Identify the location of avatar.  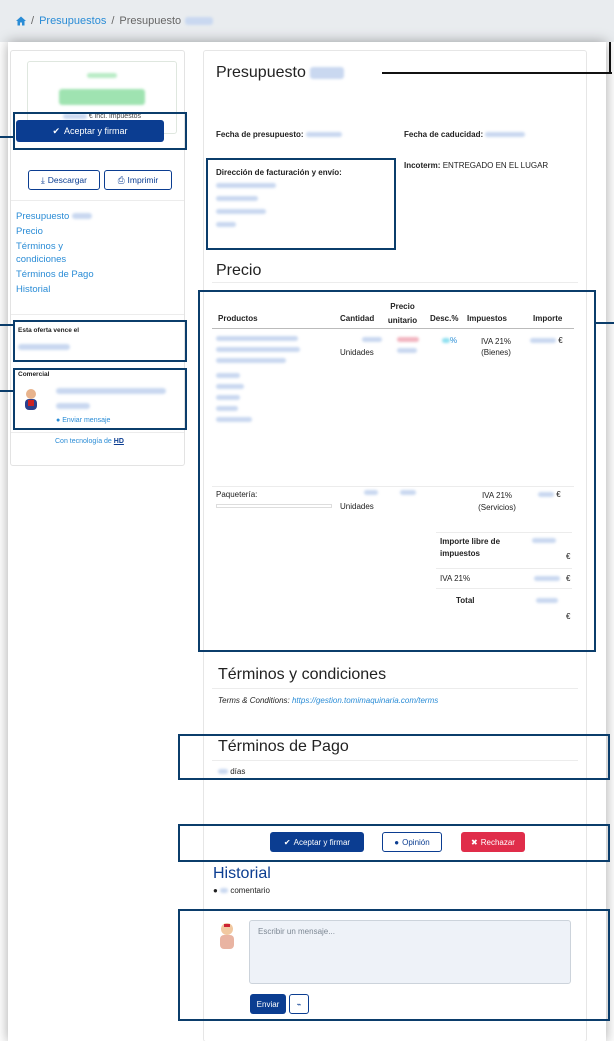
(31, 399).